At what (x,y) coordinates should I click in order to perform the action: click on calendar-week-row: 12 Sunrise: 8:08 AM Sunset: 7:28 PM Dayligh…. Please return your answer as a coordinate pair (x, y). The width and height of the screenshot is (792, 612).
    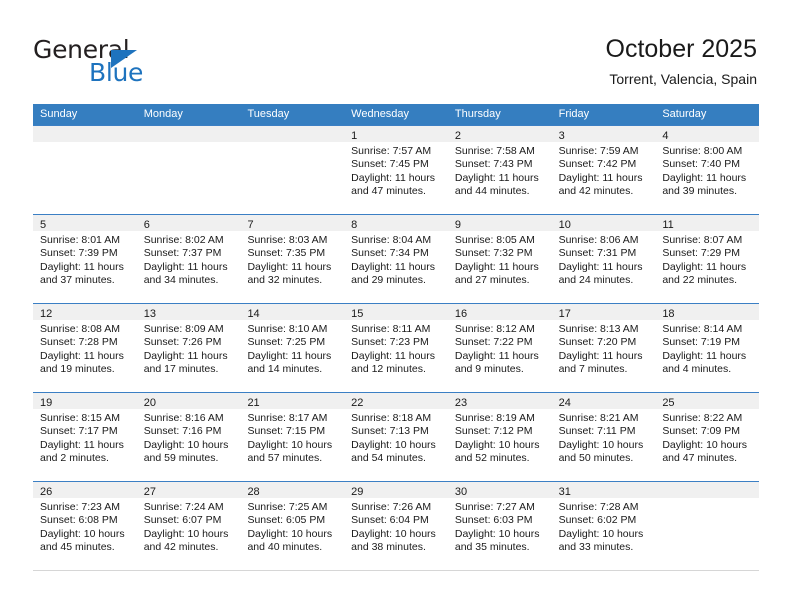
    Looking at the image, I should click on (396, 347).